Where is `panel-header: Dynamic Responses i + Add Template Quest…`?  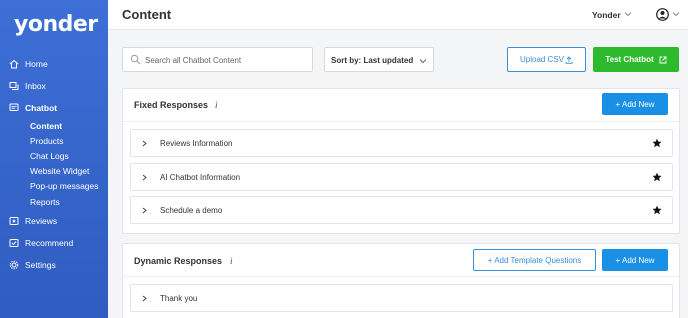
panel-header: Dynamic Responses i + Add Template Quest… is located at coordinates (401, 260).